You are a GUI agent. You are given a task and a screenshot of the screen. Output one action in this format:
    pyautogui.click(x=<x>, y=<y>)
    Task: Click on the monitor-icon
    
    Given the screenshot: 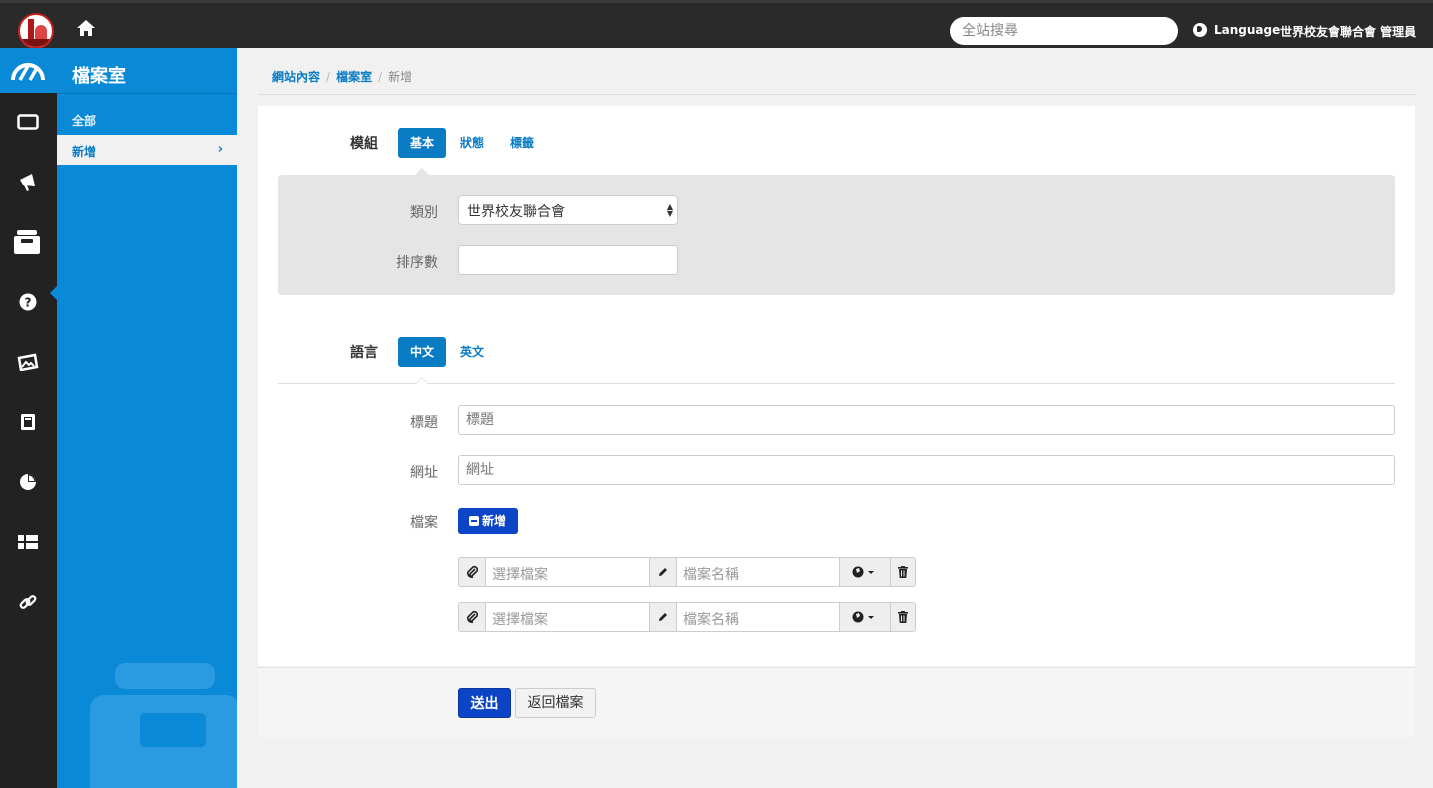 What is the action you would take?
    pyautogui.click(x=28, y=122)
    